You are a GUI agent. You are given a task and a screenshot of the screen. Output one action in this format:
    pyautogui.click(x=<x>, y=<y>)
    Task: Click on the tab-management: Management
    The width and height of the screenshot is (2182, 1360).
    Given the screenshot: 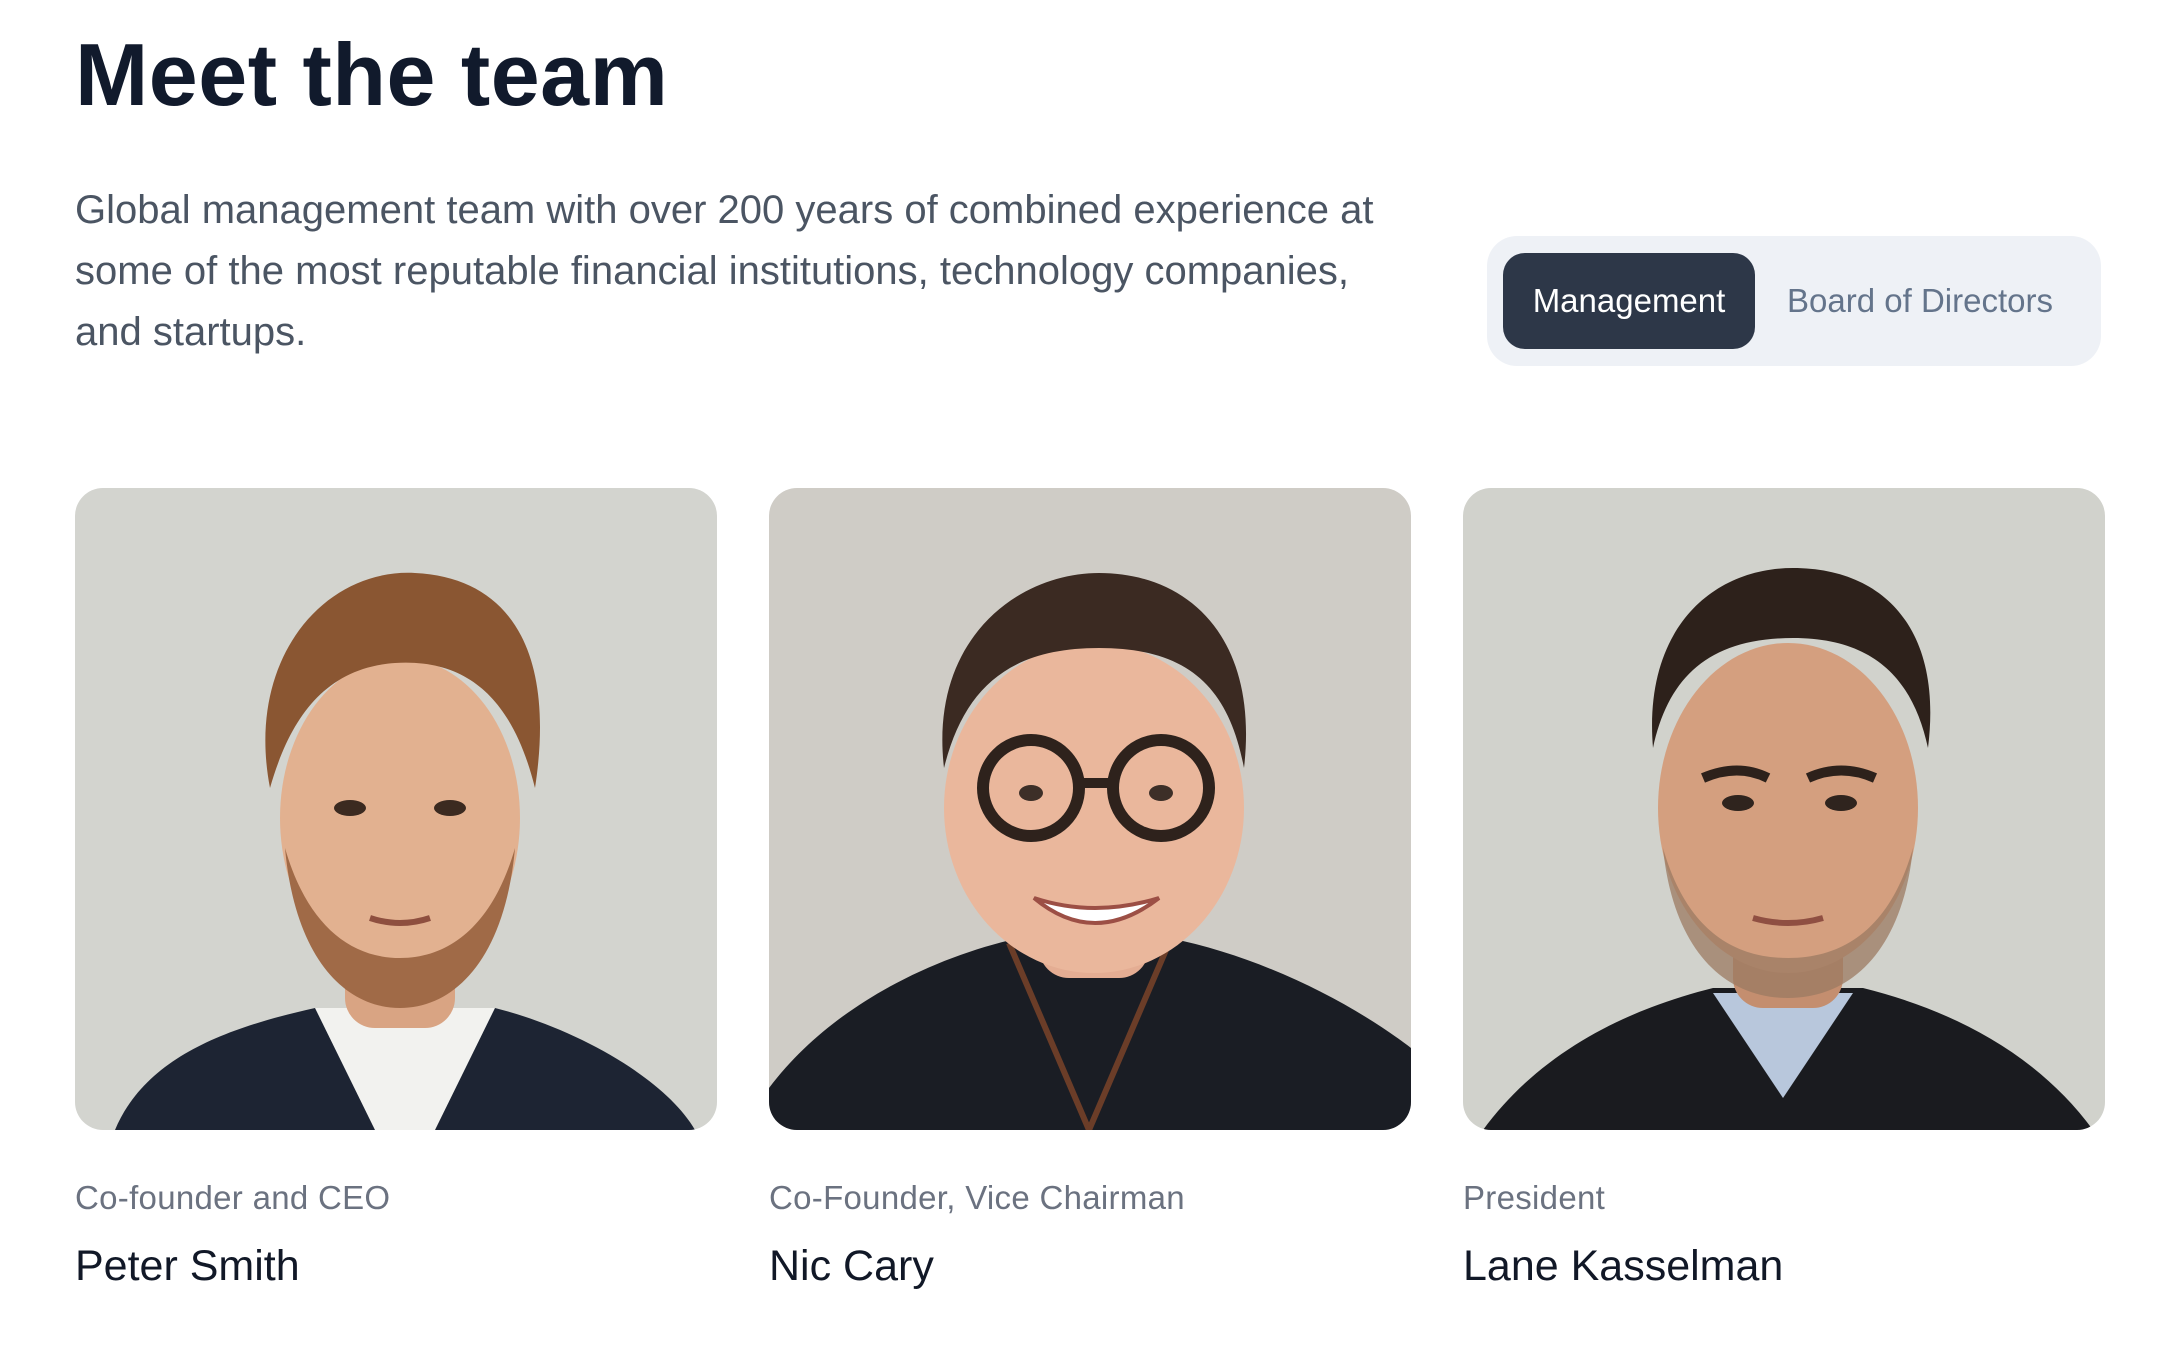 What is the action you would take?
    pyautogui.click(x=1629, y=301)
    